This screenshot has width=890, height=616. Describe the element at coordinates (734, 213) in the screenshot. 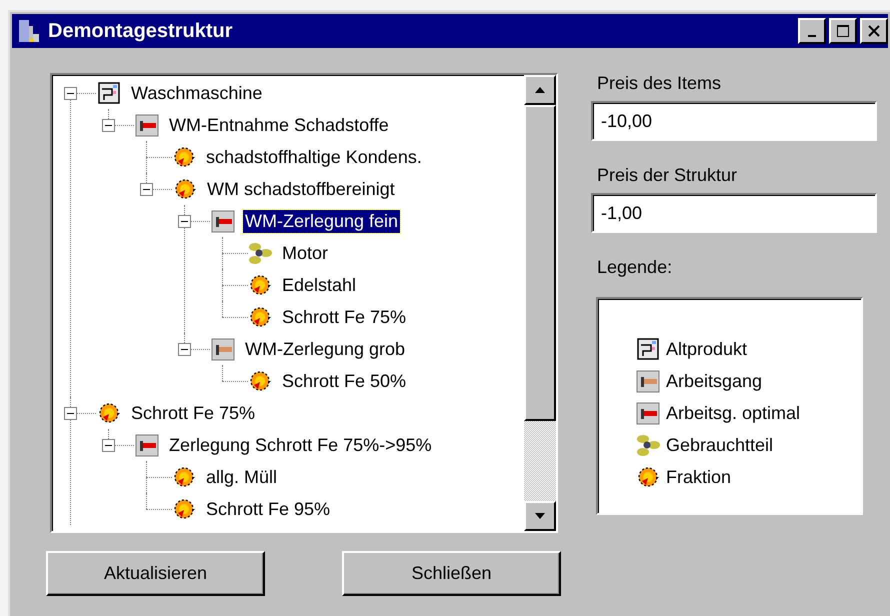

I see `price-field: -1,00` at that location.